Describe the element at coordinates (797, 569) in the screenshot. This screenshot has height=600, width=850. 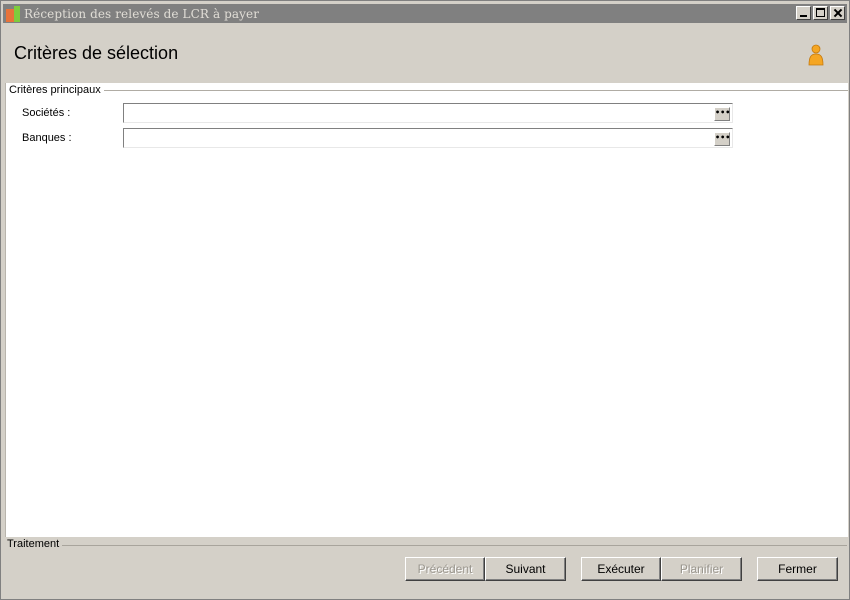
I see `close-window-button: Fermer` at that location.